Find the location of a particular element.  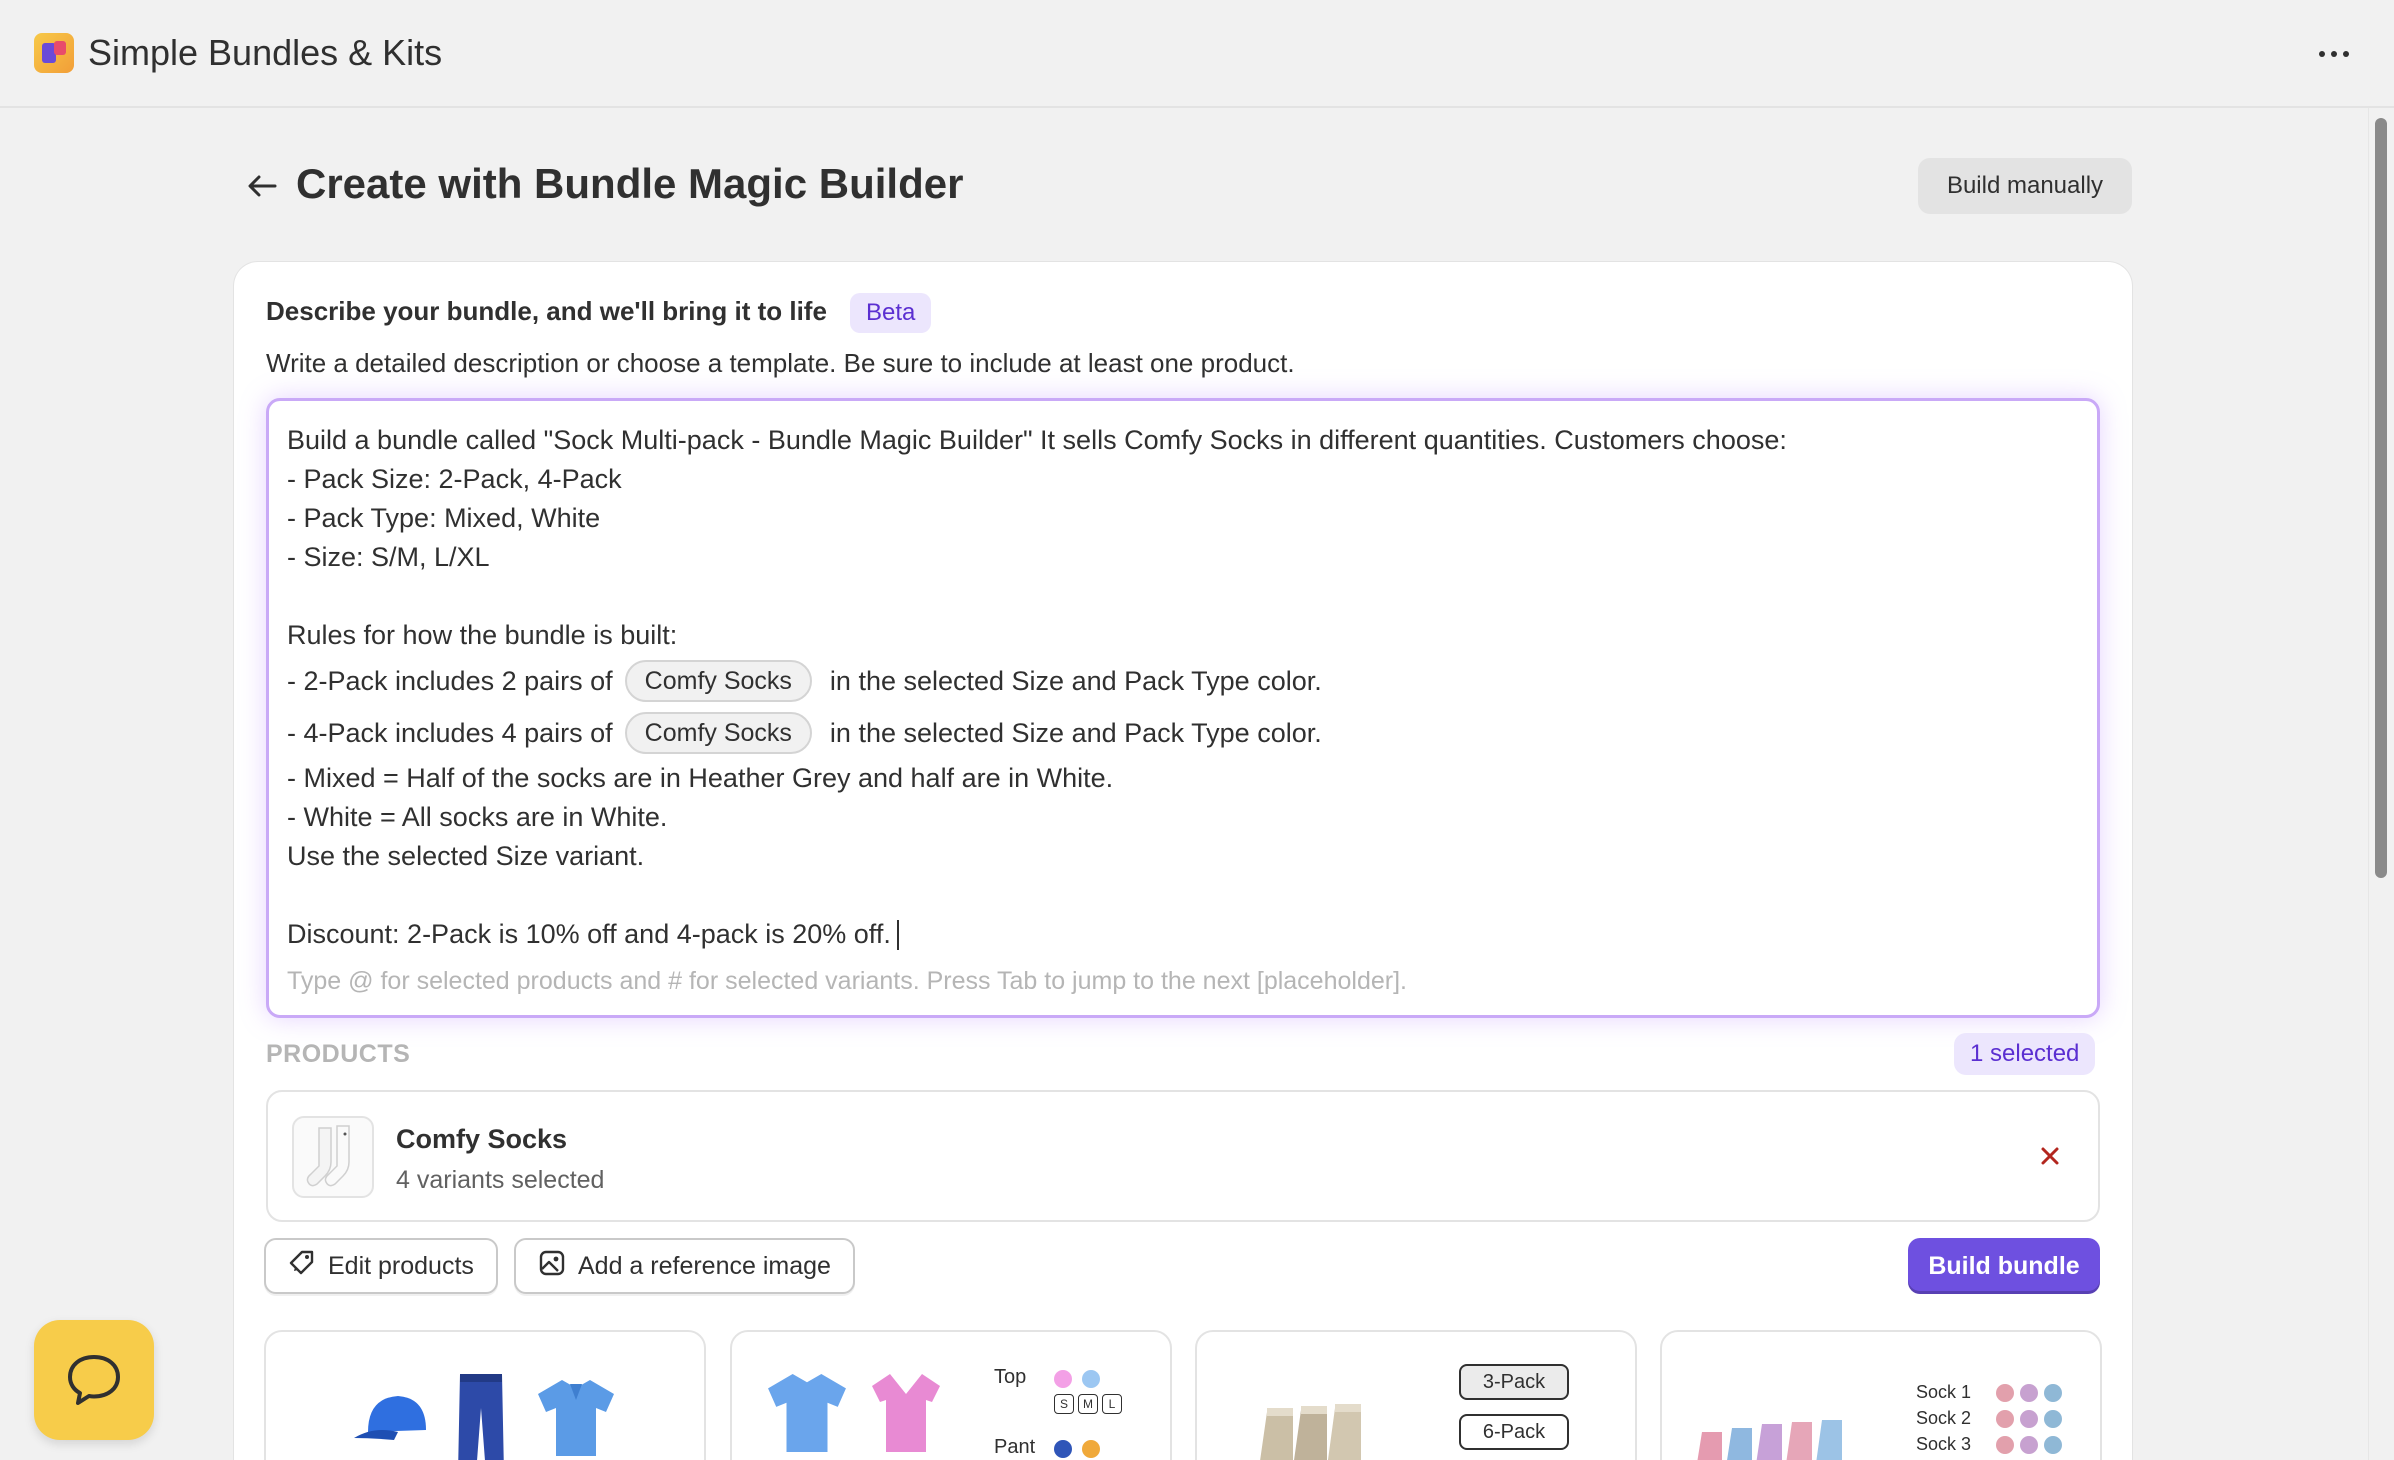

build-manually-button: Build manually is located at coordinates (2025, 186).